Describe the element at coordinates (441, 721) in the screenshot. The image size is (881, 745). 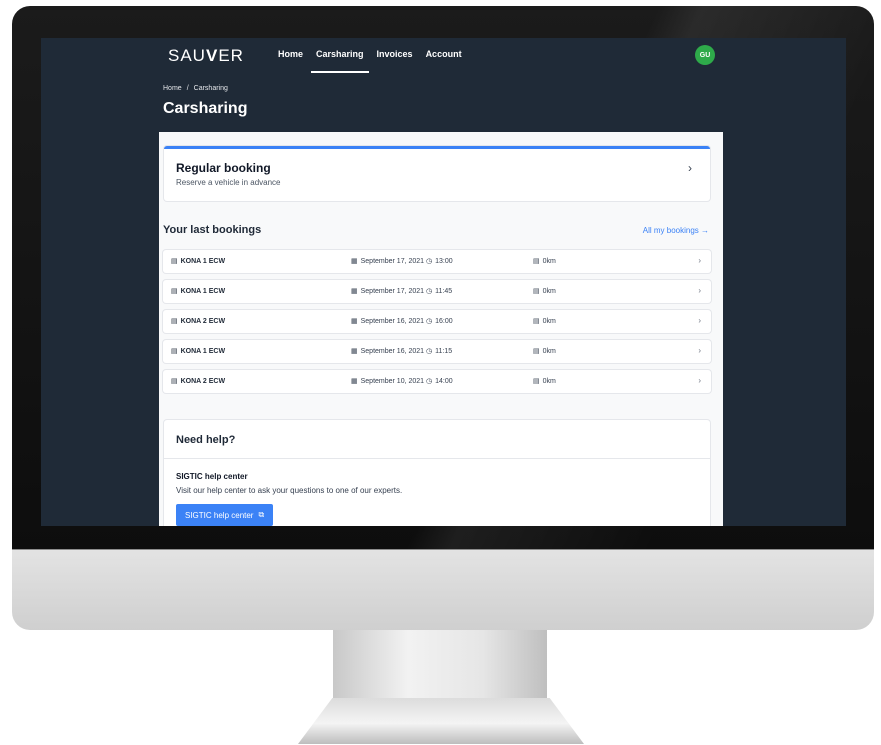
I see `monitor-stand-foot` at that location.